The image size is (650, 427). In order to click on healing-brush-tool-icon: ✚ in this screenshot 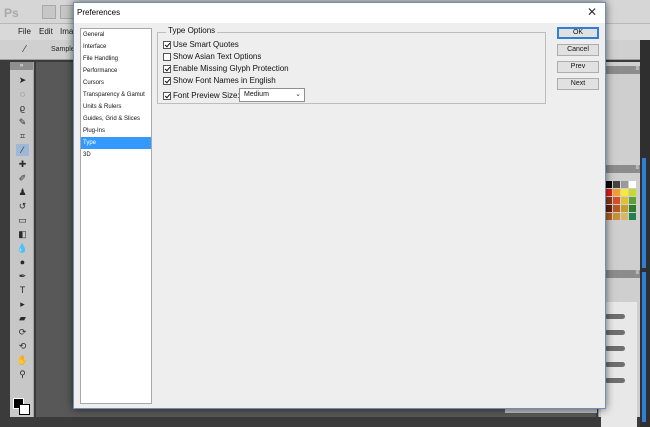, I will do `click(22, 164)`.